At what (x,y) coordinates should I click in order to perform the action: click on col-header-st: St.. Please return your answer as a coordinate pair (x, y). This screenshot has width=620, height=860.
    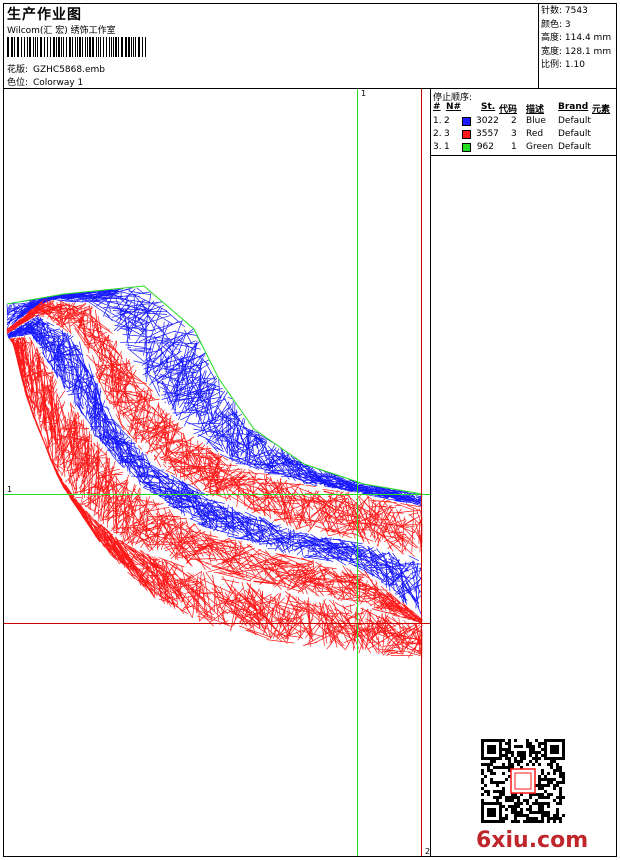
    Looking at the image, I should click on (488, 107).